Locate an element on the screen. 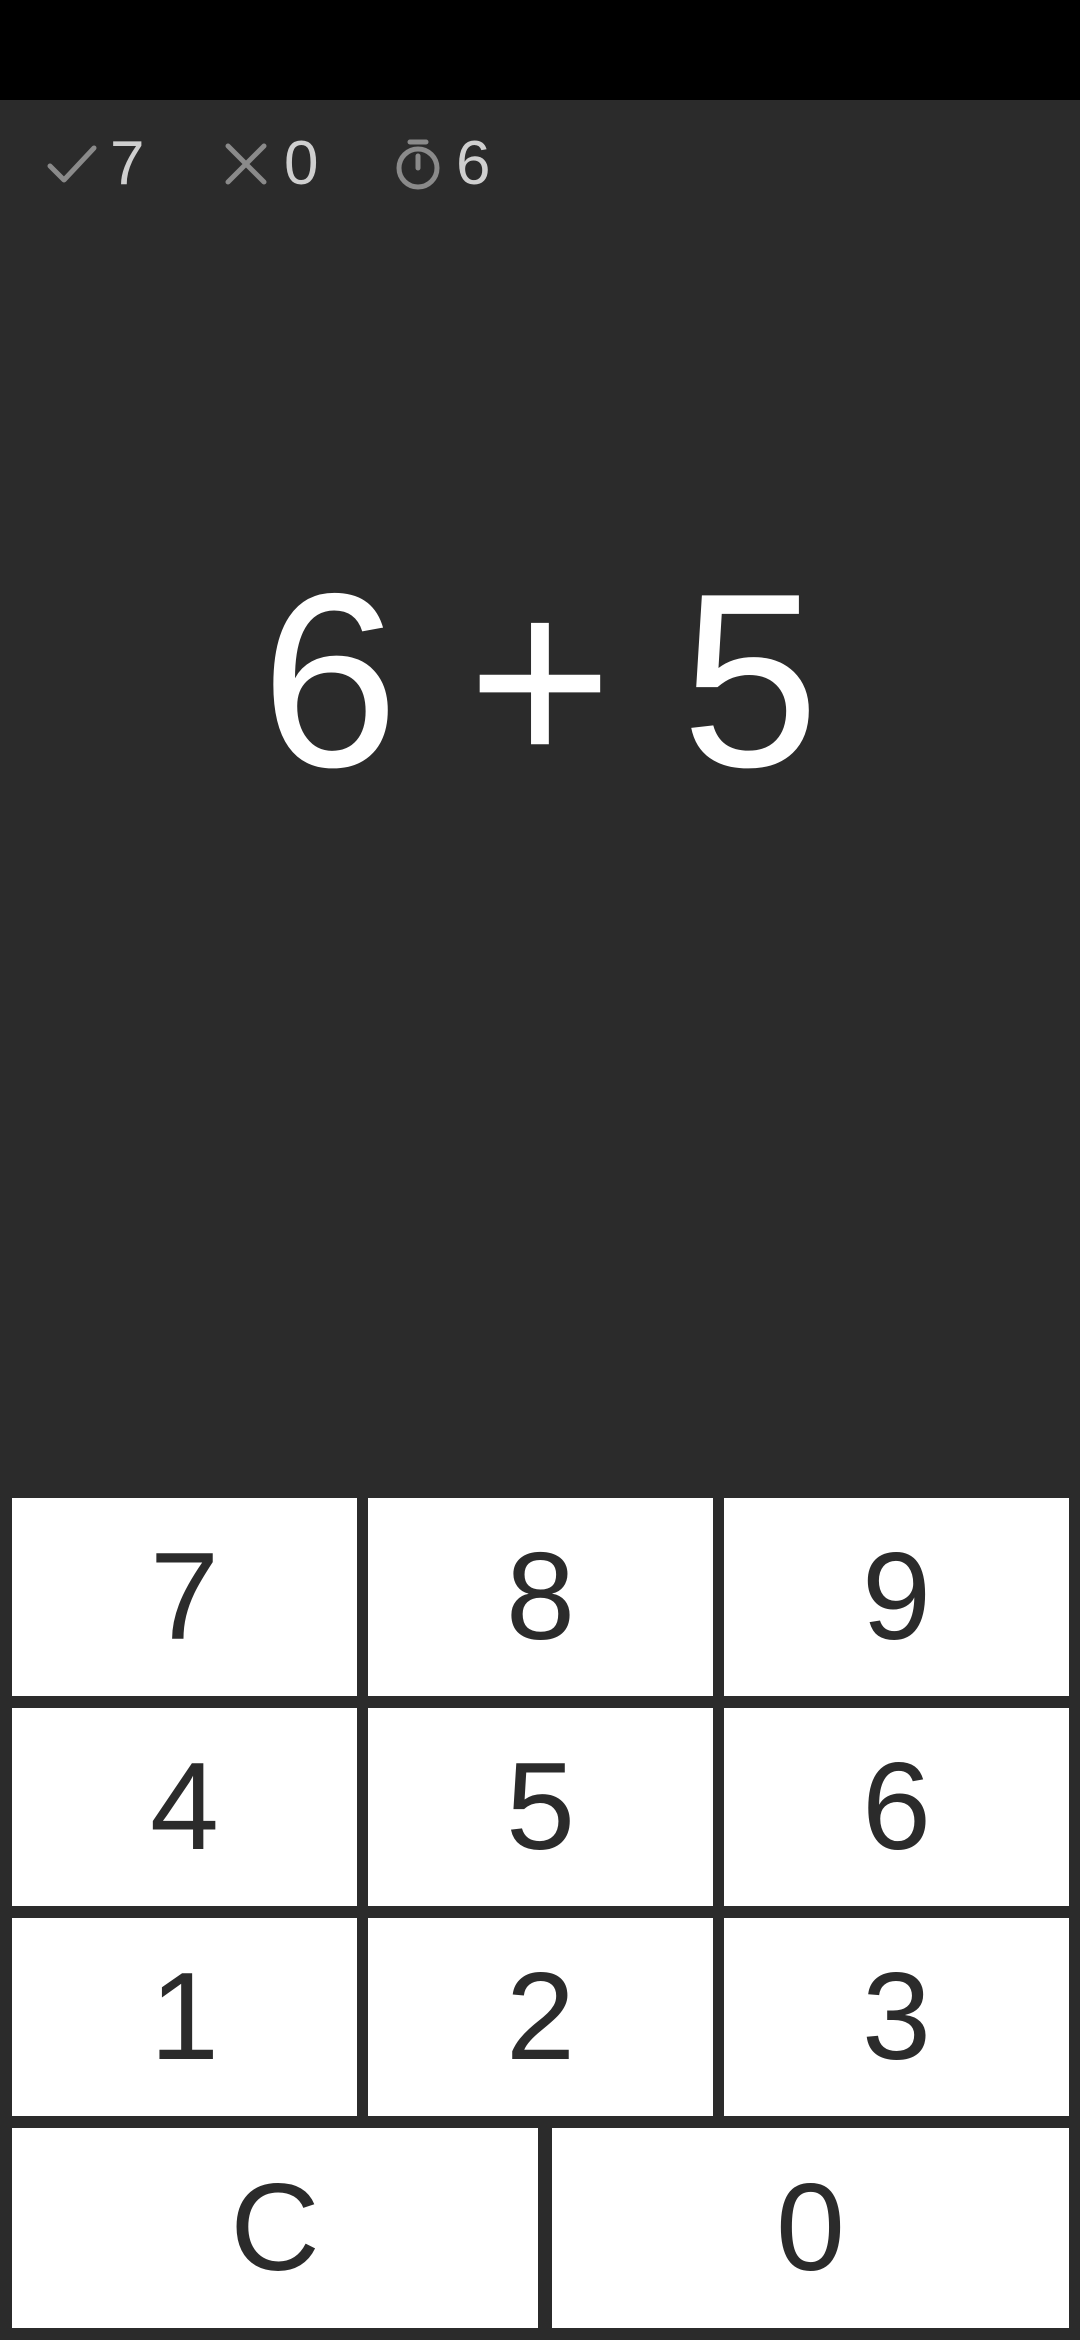 This screenshot has width=1080, height=2340. status-bar is located at coordinates (540, 50).